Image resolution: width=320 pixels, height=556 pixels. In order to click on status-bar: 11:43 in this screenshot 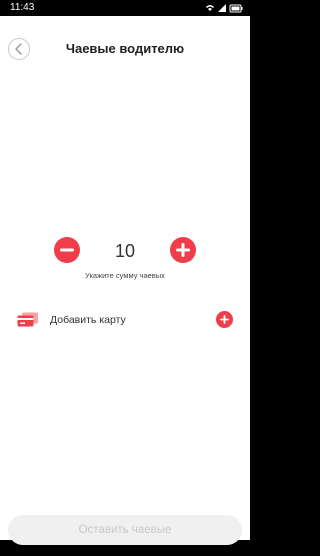, I will do `click(125, 8)`.